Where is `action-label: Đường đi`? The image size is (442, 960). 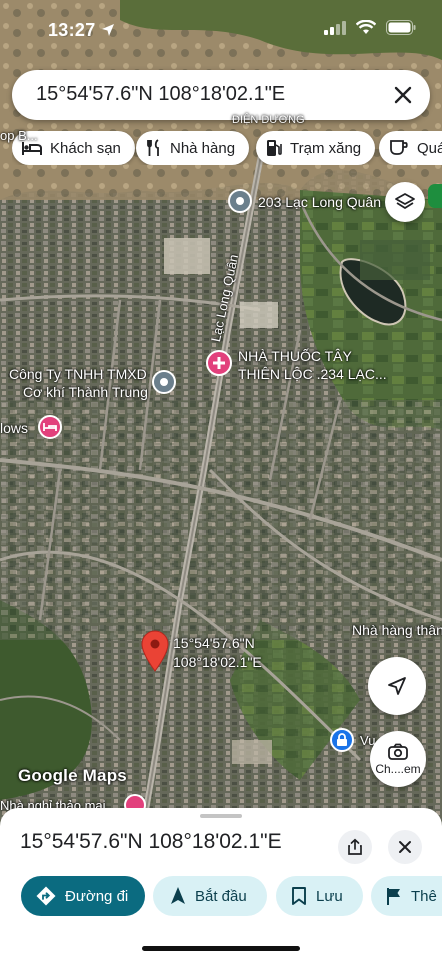
action-label: Đường đi is located at coordinates (97, 896).